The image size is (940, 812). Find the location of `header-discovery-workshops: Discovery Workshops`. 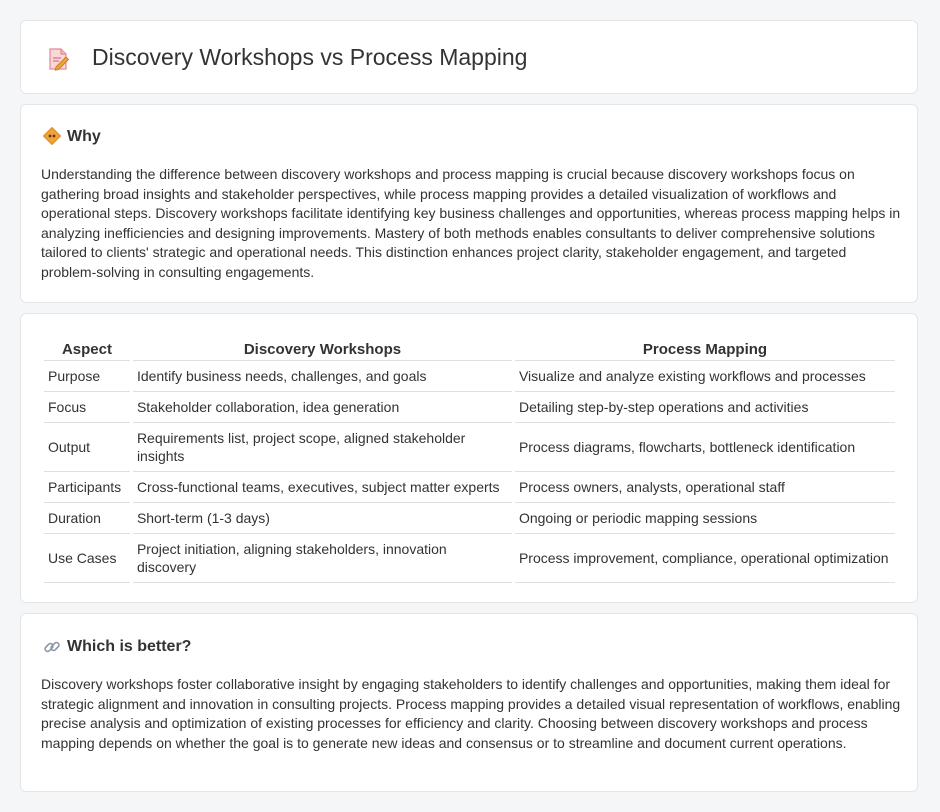

header-discovery-workshops: Discovery Workshops is located at coordinates (322, 348).